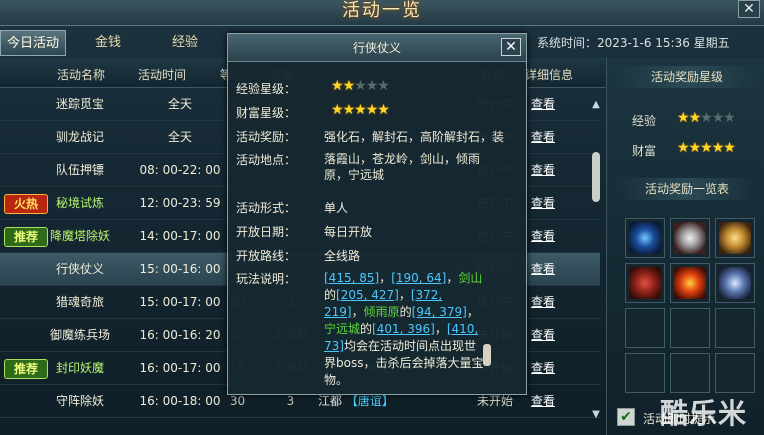 This screenshot has height=435, width=764. I want to click on activity-time: 15: 00-16: 00, so click(180, 269).